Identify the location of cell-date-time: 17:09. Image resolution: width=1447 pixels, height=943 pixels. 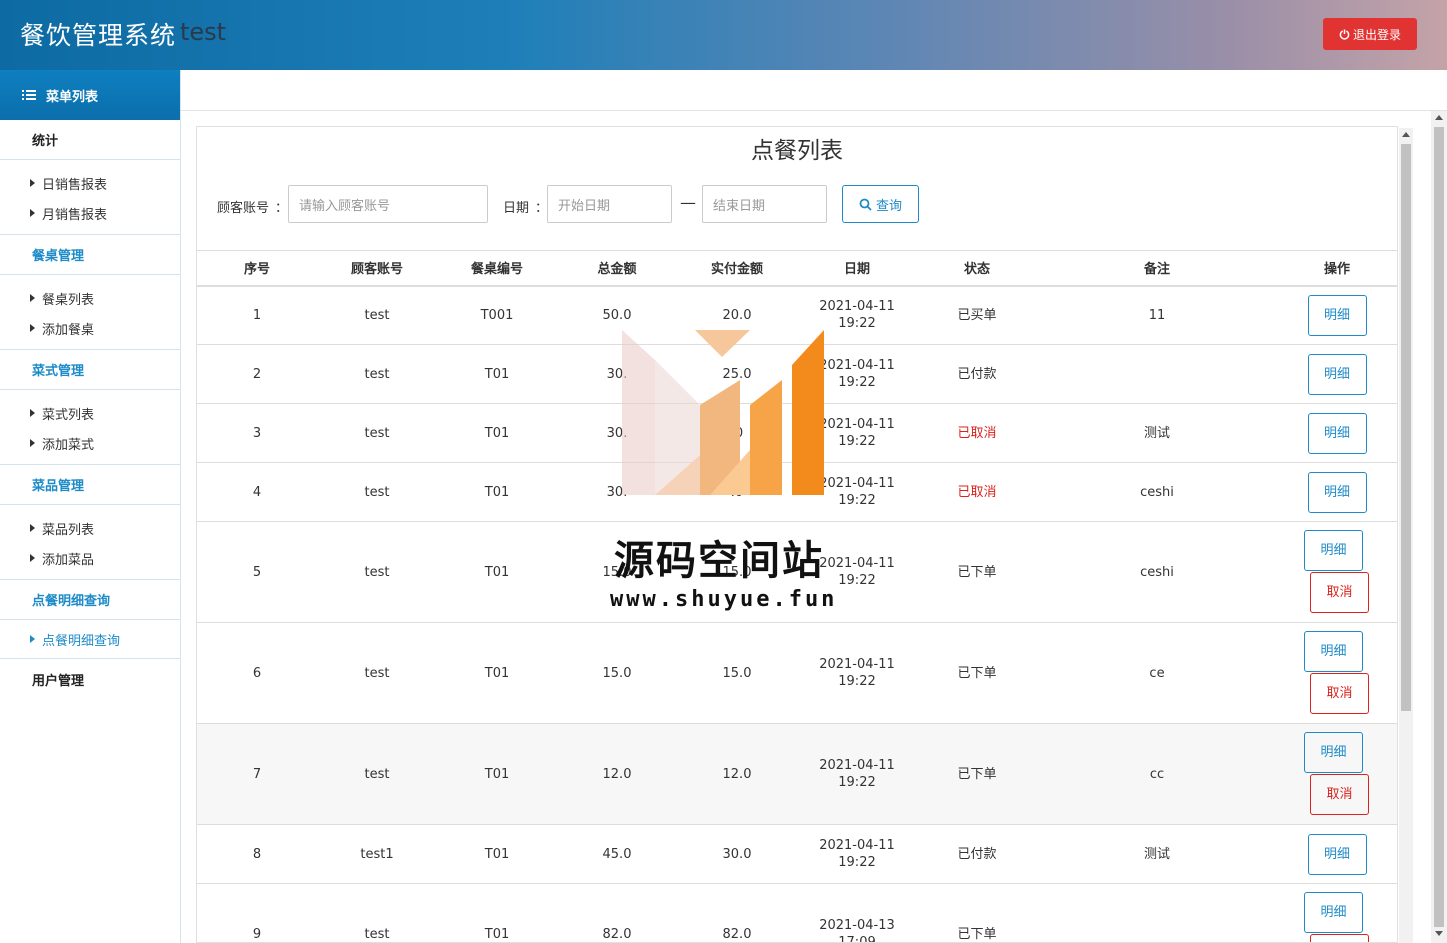
(857, 939).